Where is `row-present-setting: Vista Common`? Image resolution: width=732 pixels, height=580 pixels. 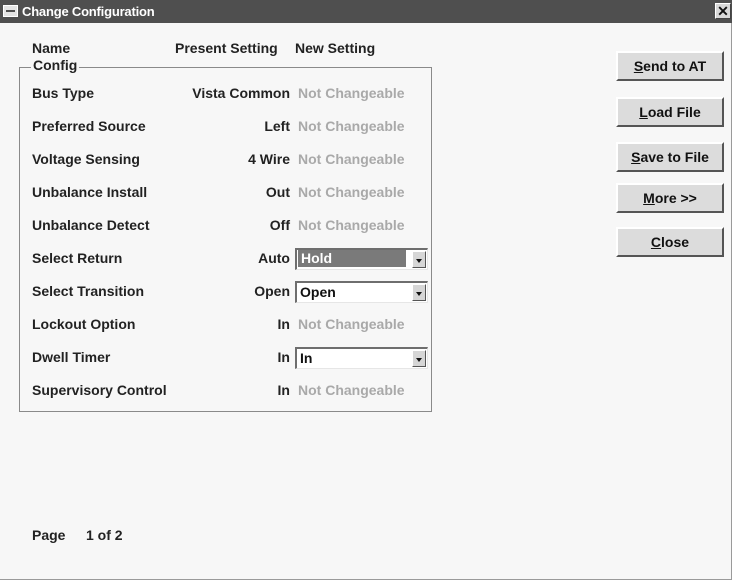 row-present-setting: Vista Common is located at coordinates (241, 93).